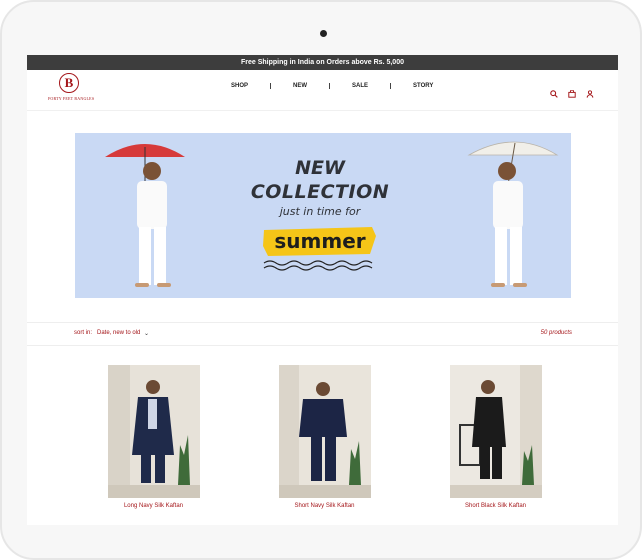 This screenshot has height=560, width=642. What do you see at coordinates (69, 83) in the screenshot?
I see `logo-mark: B` at bounding box center [69, 83].